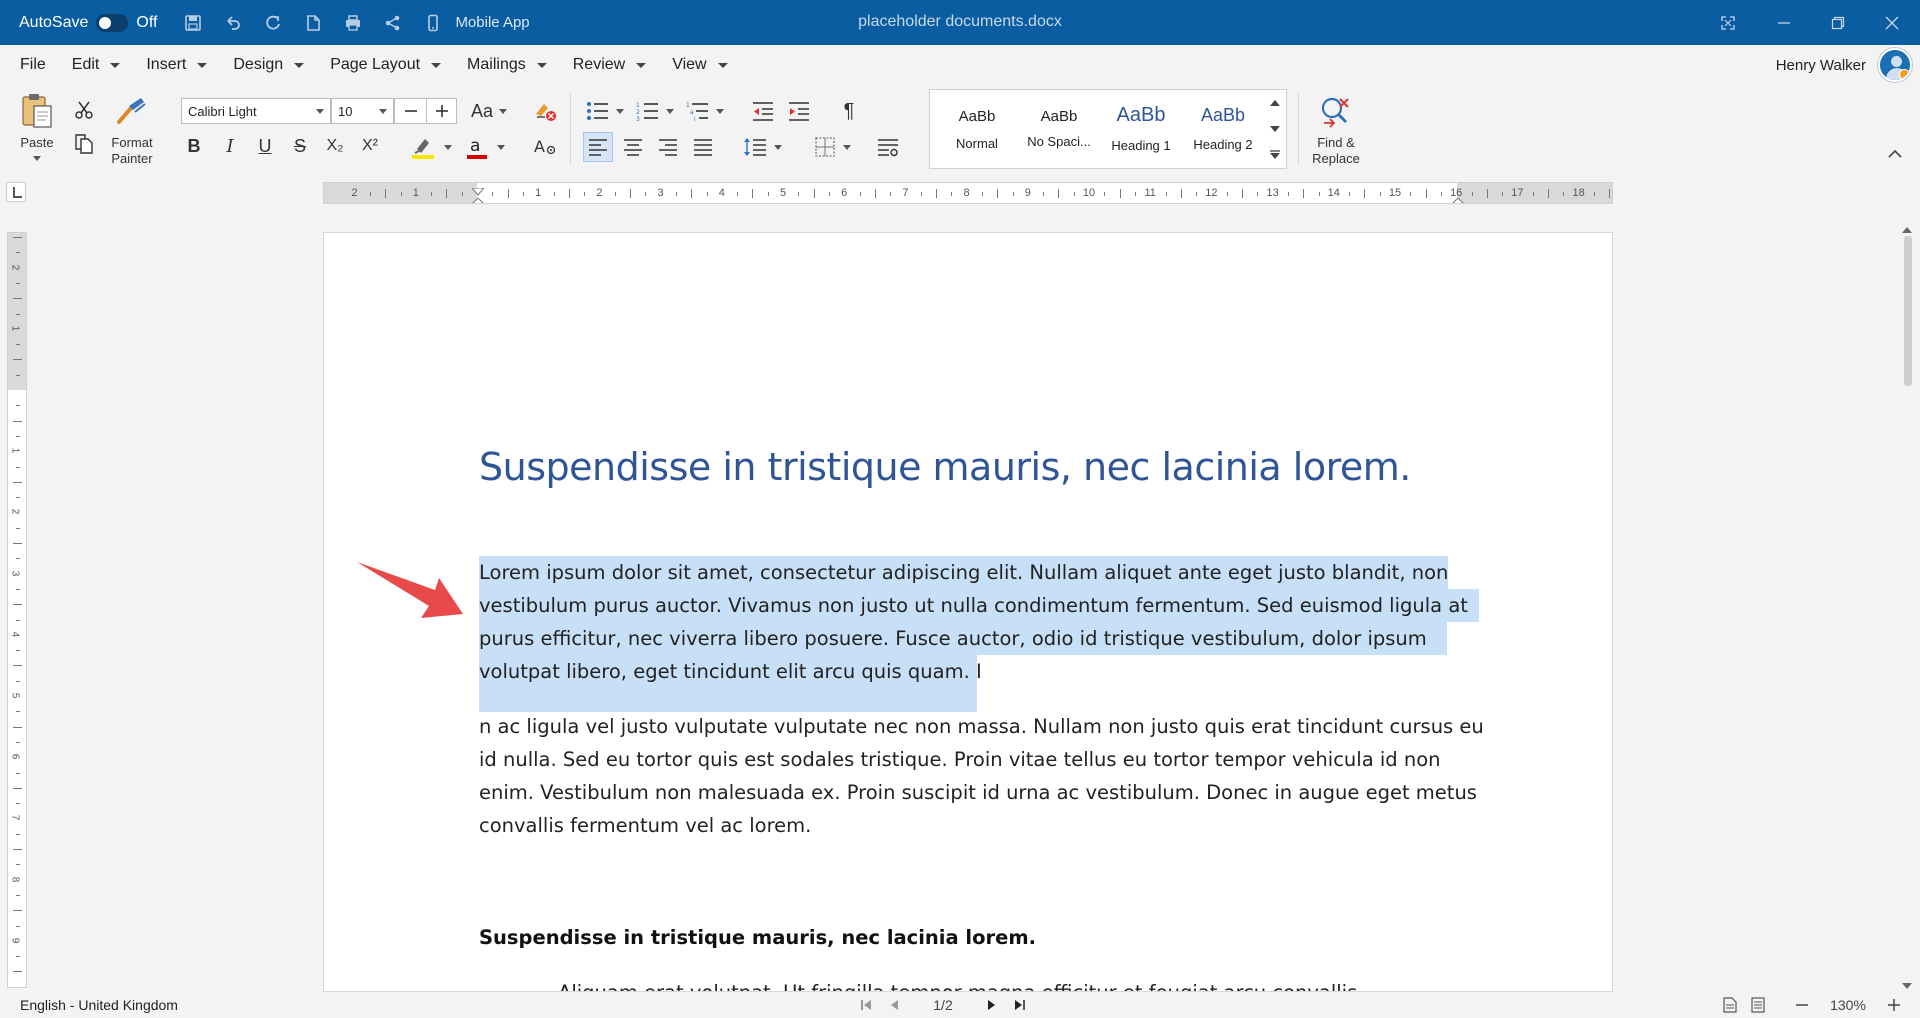 The height and width of the screenshot is (1018, 1920). Describe the element at coordinates (507, 65) in the screenshot. I see `menu-mailings: Mailings` at that location.